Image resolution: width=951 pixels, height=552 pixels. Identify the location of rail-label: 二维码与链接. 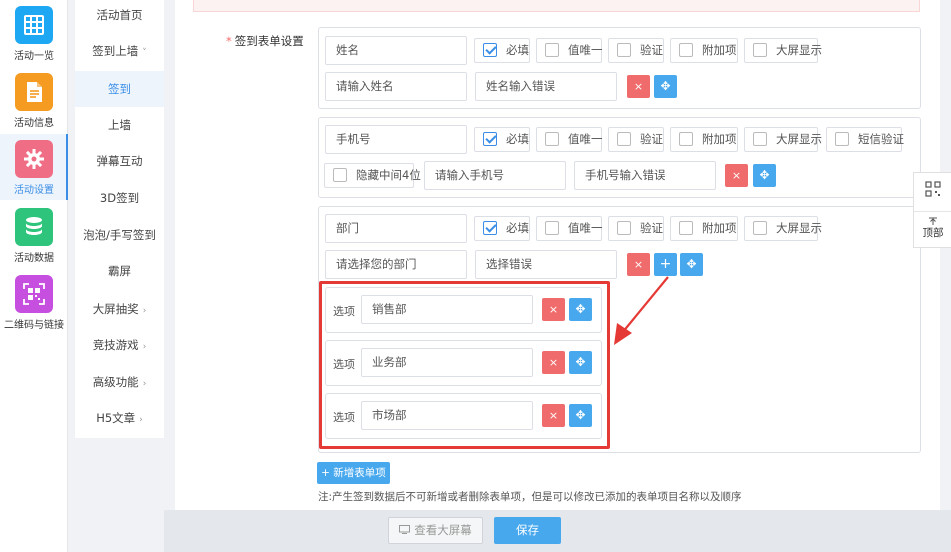
(34, 325).